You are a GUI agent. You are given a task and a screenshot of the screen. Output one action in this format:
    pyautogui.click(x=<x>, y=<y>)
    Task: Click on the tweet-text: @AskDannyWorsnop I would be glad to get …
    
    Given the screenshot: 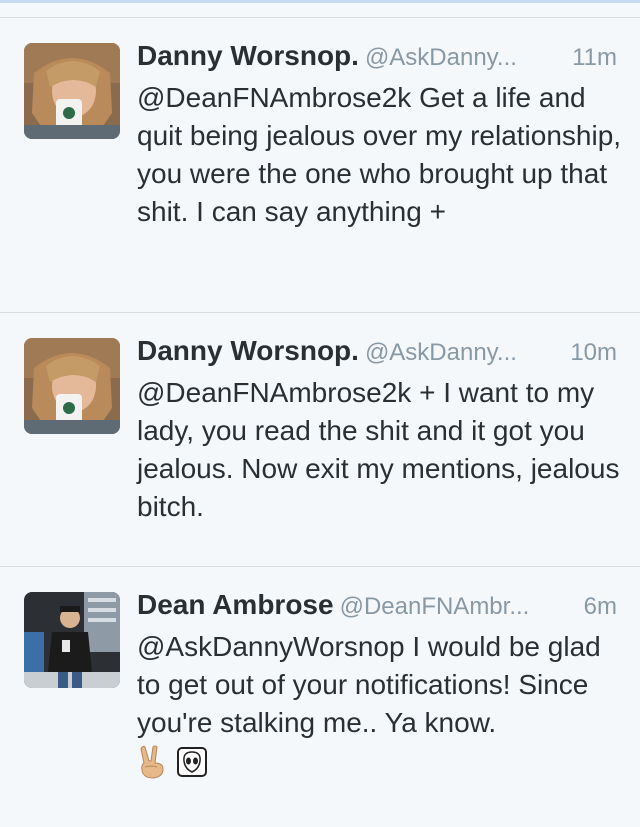 What is the action you would take?
    pyautogui.click(x=369, y=684)
    